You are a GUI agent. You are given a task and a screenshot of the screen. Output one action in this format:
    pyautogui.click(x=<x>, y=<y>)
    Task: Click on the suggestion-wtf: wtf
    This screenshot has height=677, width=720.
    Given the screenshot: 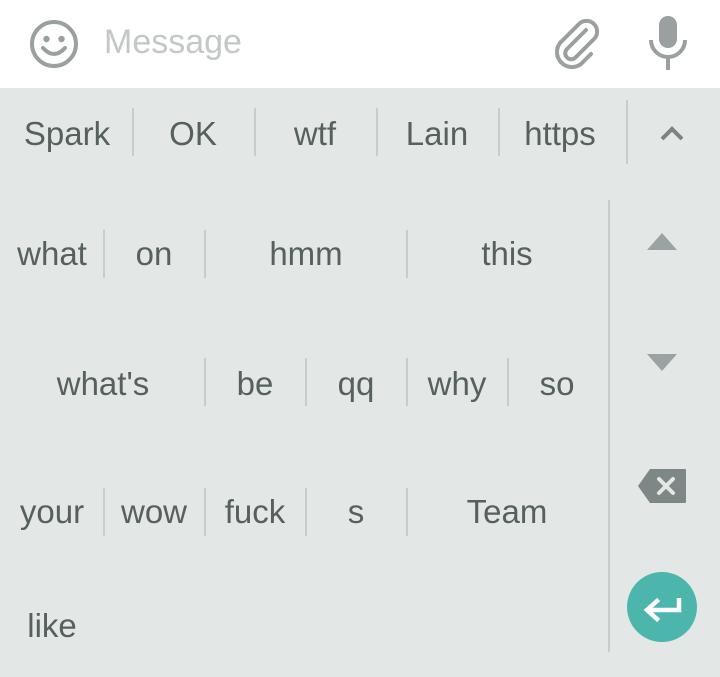 What is the action you would take?
    pyautogui.click(x=315, y=134)
    